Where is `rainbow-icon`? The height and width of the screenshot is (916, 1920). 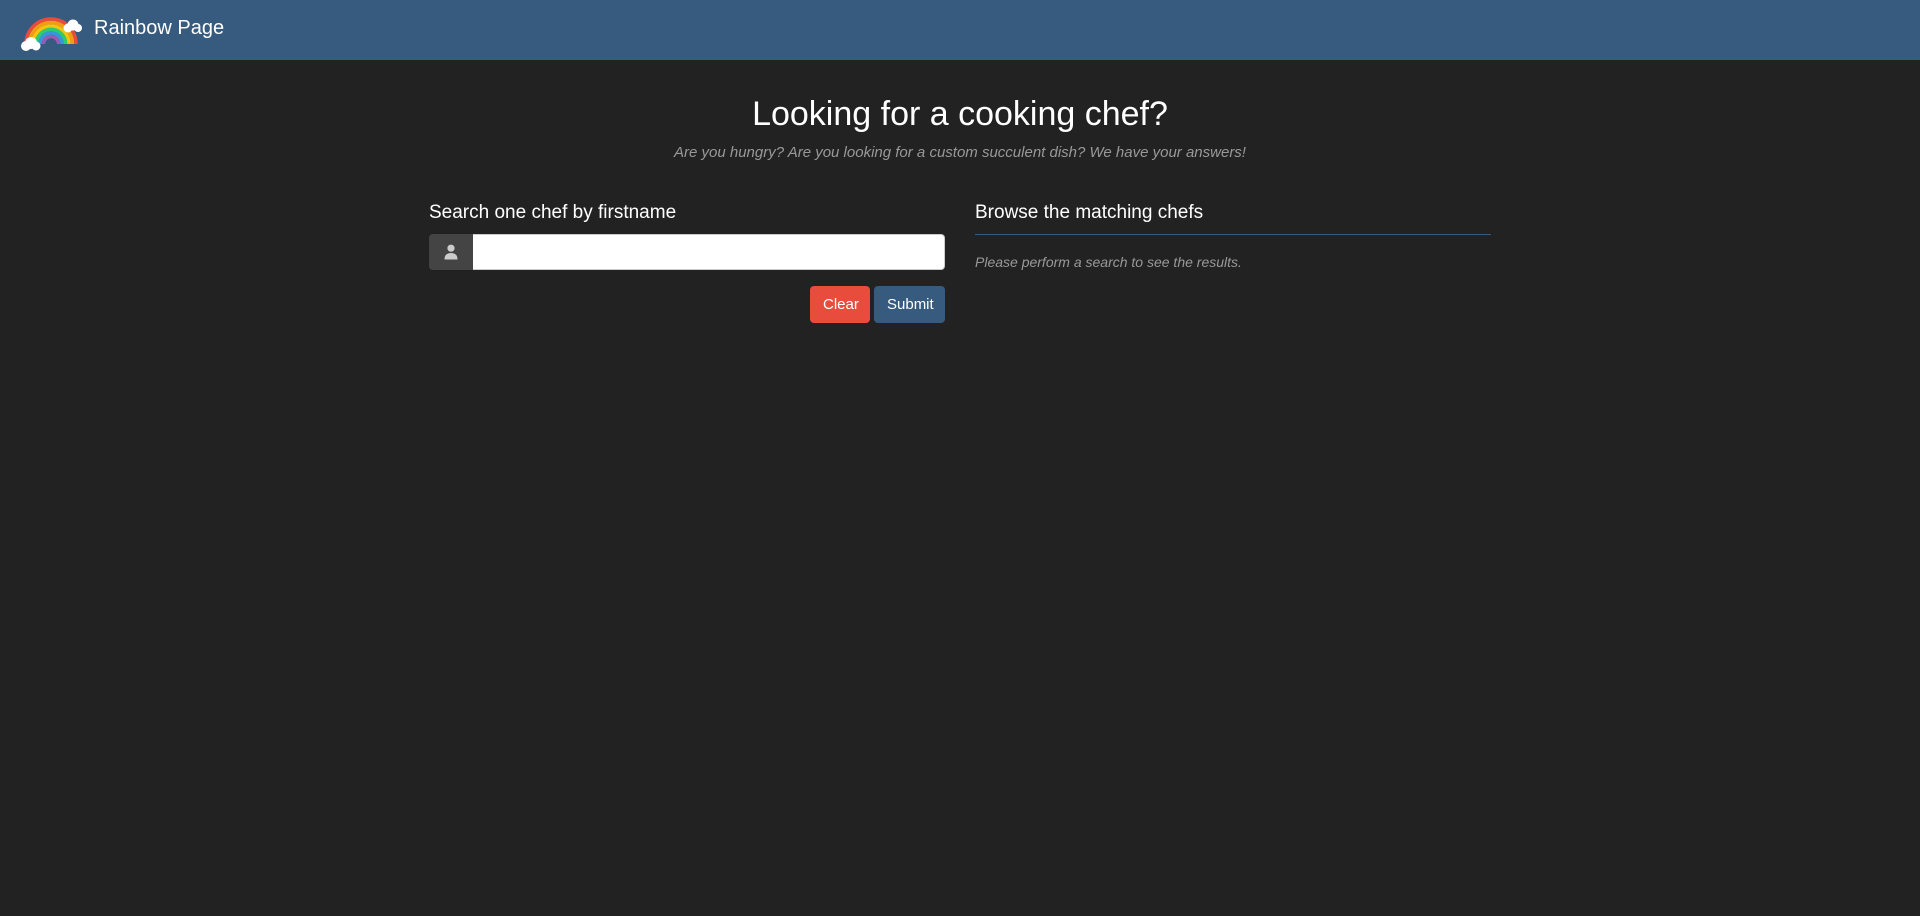 rainbow-icon is located at coordinates (51, 30).